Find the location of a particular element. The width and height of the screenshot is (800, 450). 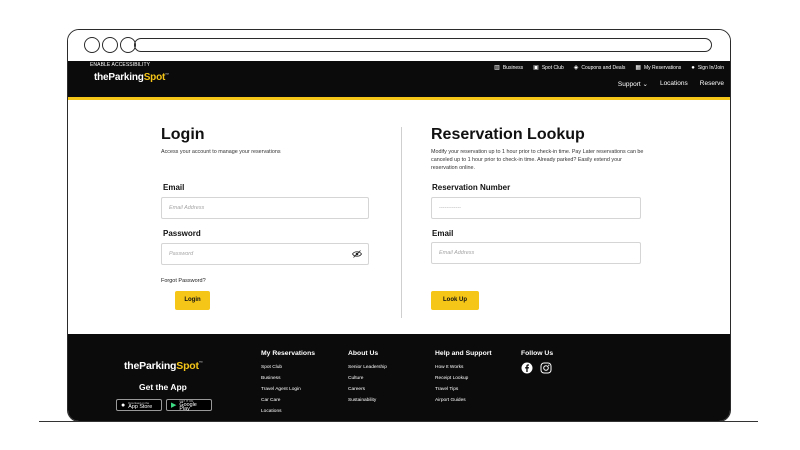

utility-label: My Reservations is located at coordinates (663, 67).